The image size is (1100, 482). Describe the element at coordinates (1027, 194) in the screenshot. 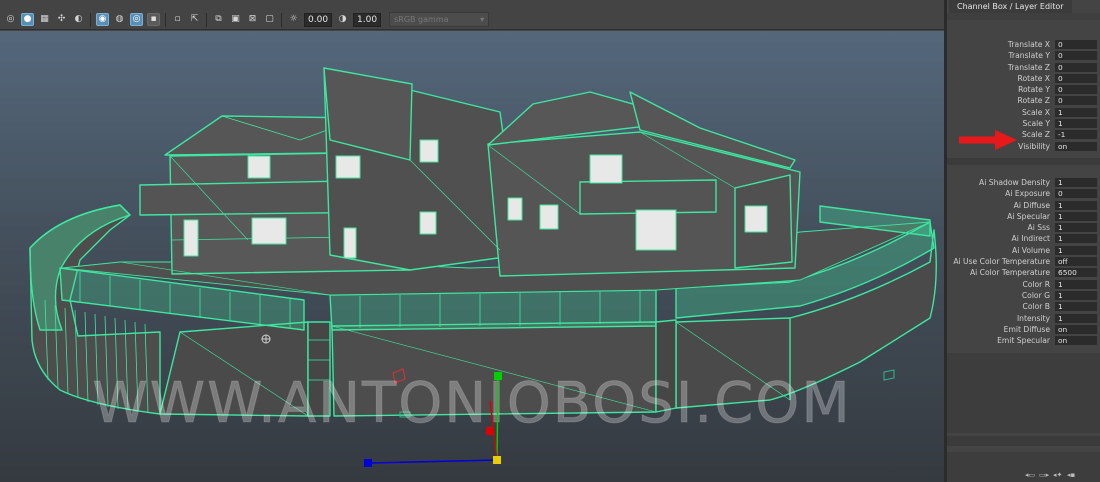

I see `attr-label: Ai Exposure` at that location.